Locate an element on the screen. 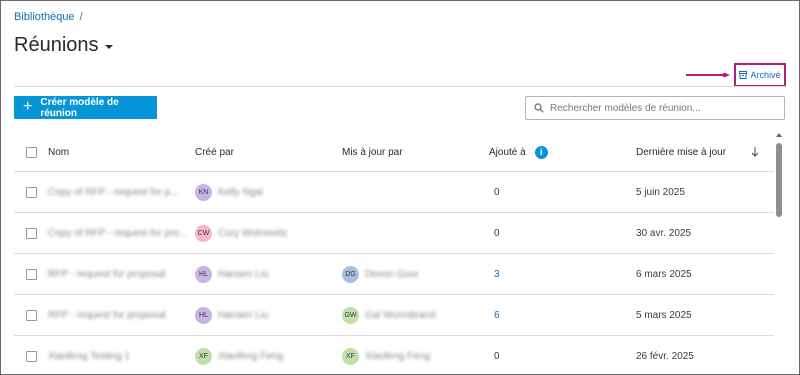  template-name: Xiaofeng Testing 1 is located at coordinates (89, 355).